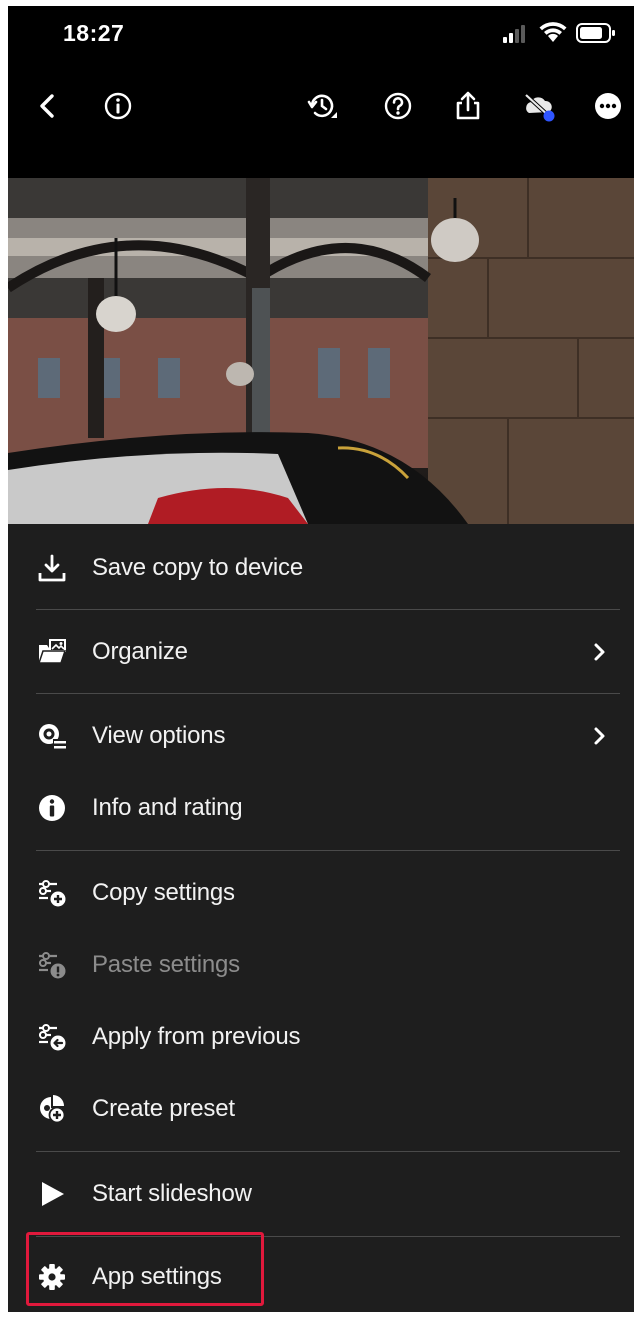 The width and height of the screenshot is (637, 1317). I want to click on battery-icon, so click(595, 33).